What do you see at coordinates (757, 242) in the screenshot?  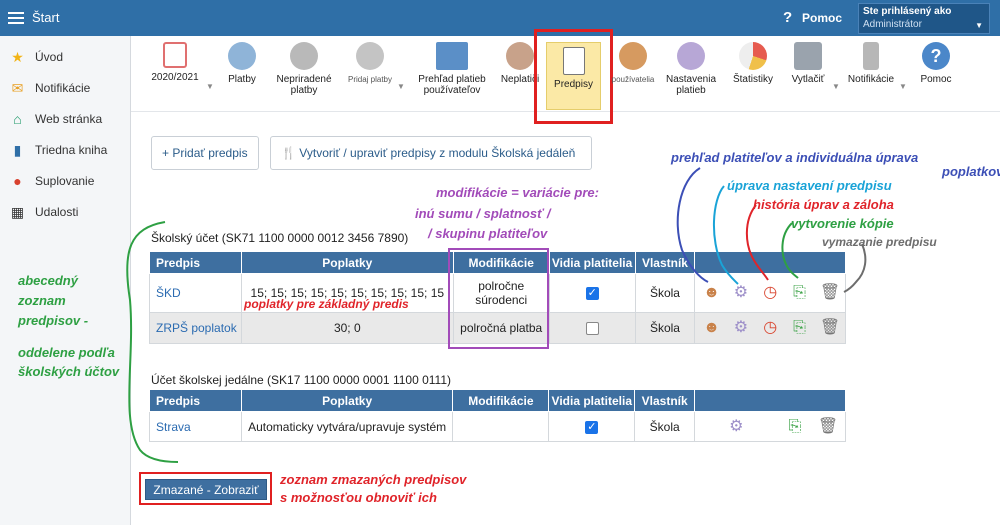 I see `history-arrow-stroke` at bounding box center [757, 242].